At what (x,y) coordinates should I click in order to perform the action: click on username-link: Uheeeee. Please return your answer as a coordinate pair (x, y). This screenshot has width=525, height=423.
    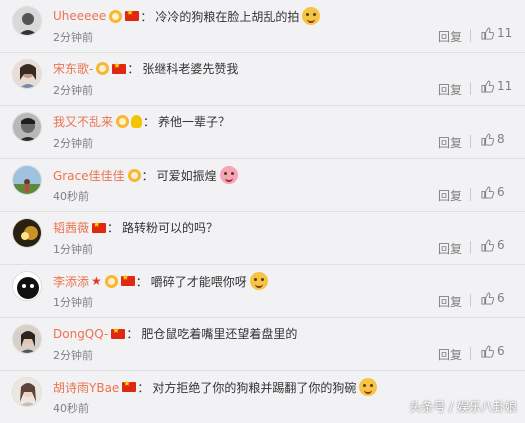
    Looking at the image, I should click on (79, 16).